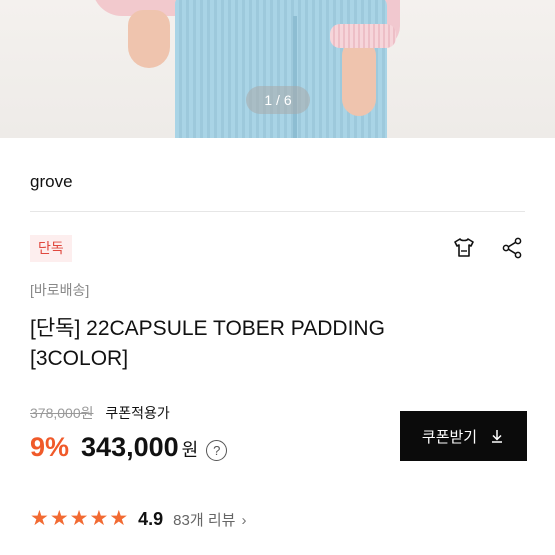 The width and height of the screenshot is (555, 555). I want to click on size-fit-button, so click(464, 248).